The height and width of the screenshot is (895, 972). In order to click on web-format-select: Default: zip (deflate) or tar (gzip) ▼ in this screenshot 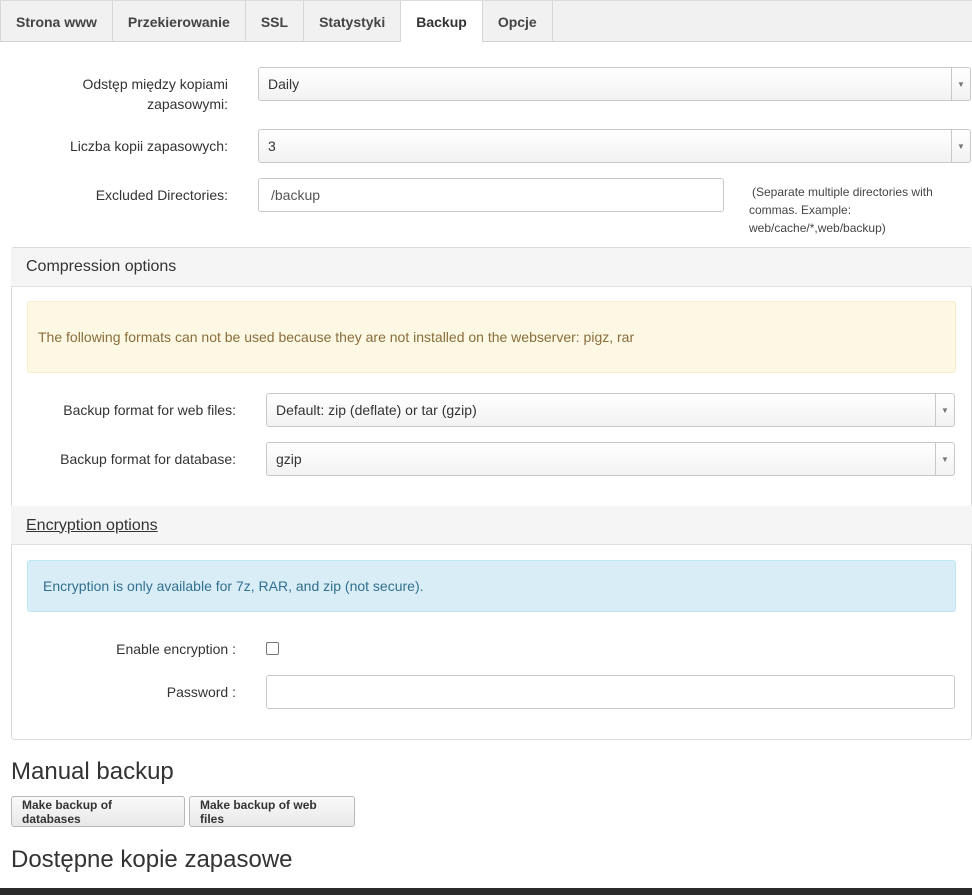, I will do `click(610, 410)`.